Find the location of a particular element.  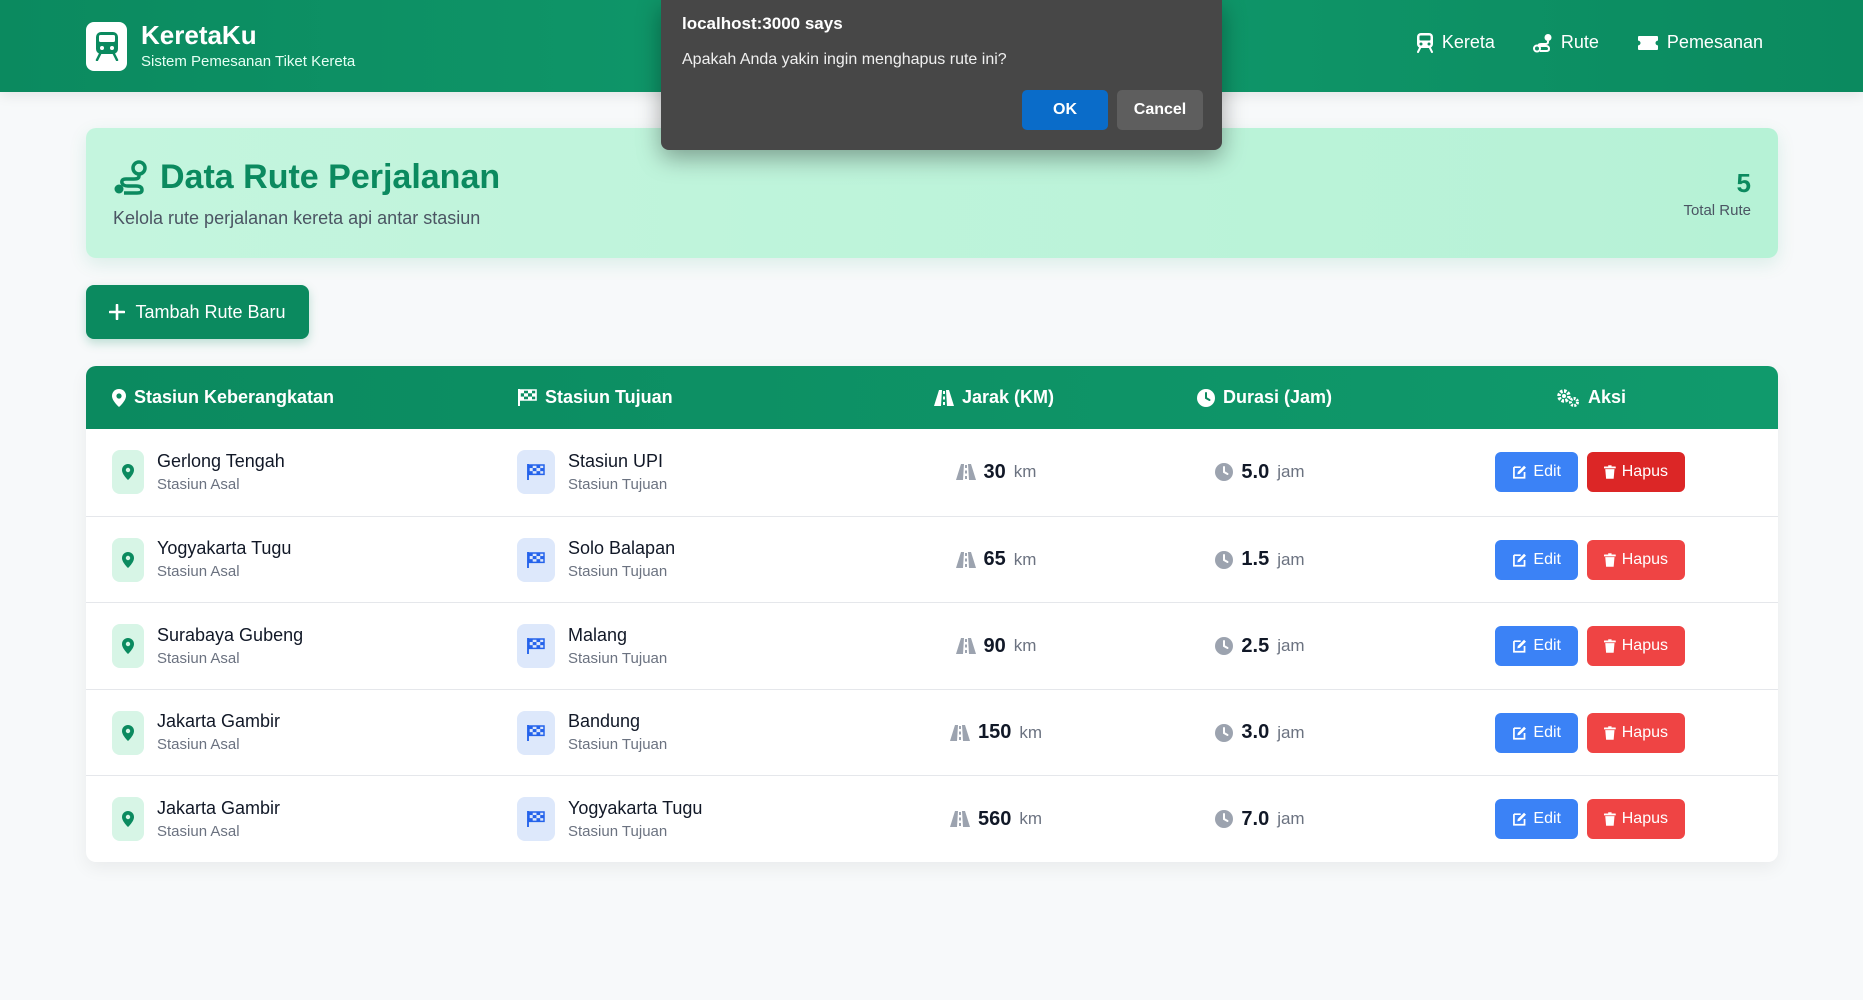

distance-value: 65 is located at coordinates (994, 559).